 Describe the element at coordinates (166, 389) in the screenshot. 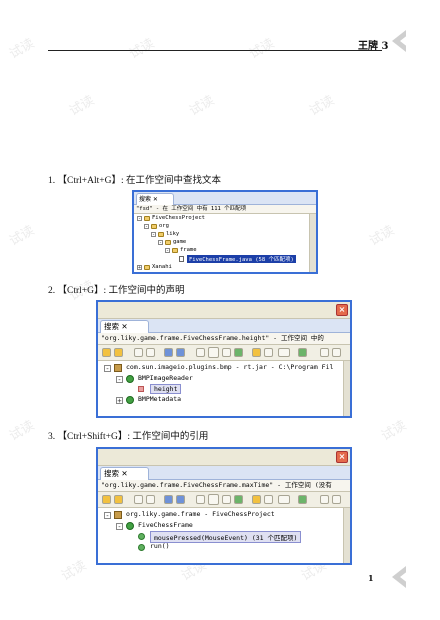

I see `tree-node-field: height` at that location.